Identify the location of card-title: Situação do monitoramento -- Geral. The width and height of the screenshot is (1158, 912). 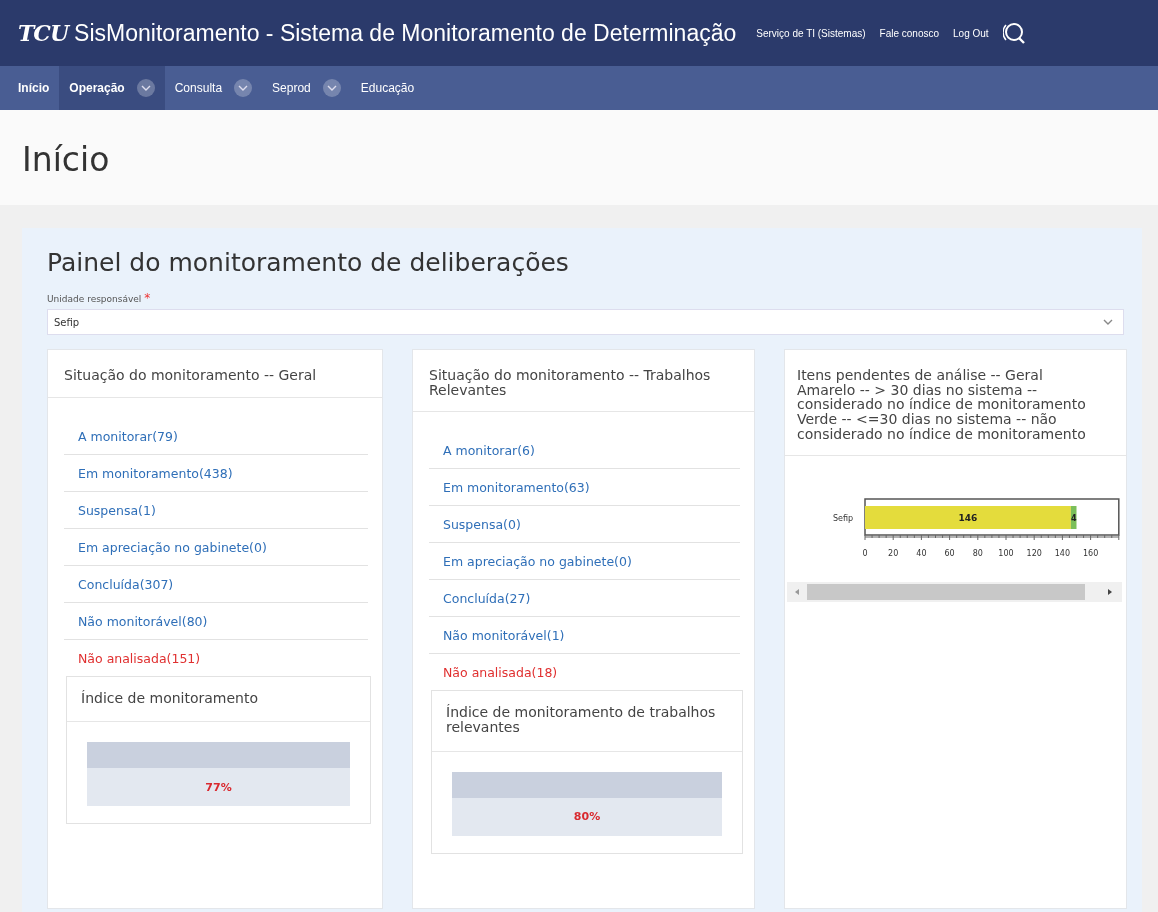
(190, 375).